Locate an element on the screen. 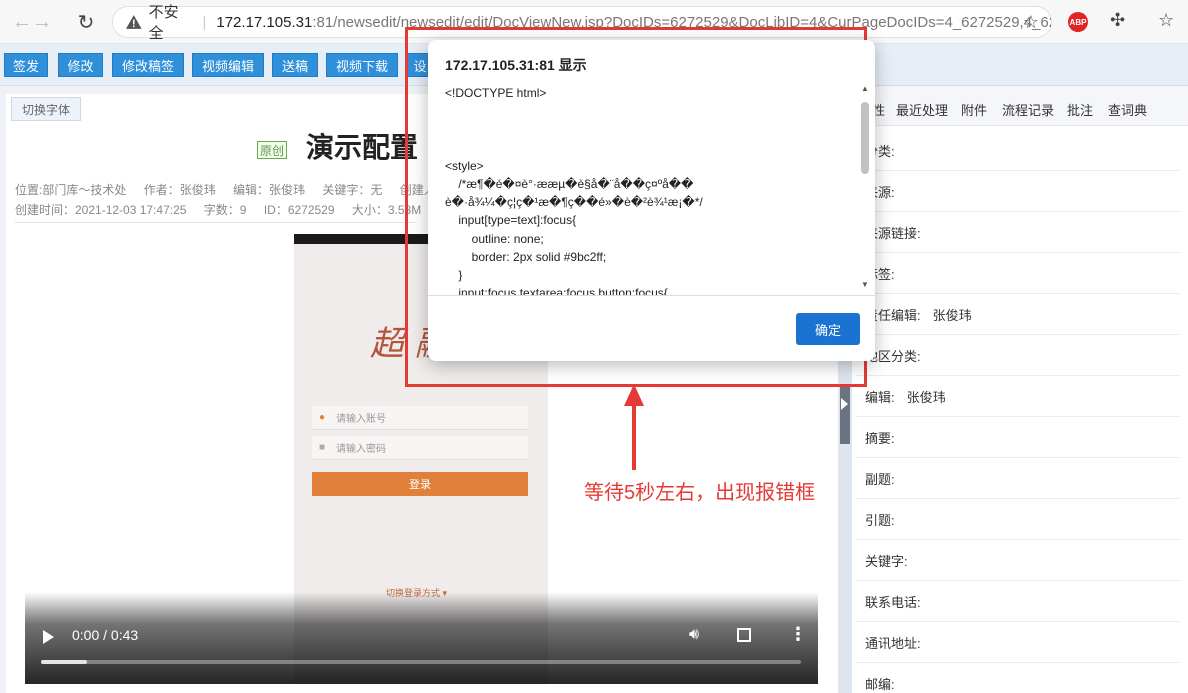  video-password-field: ■ 请输入密码 is located at coordinates (420, 448).